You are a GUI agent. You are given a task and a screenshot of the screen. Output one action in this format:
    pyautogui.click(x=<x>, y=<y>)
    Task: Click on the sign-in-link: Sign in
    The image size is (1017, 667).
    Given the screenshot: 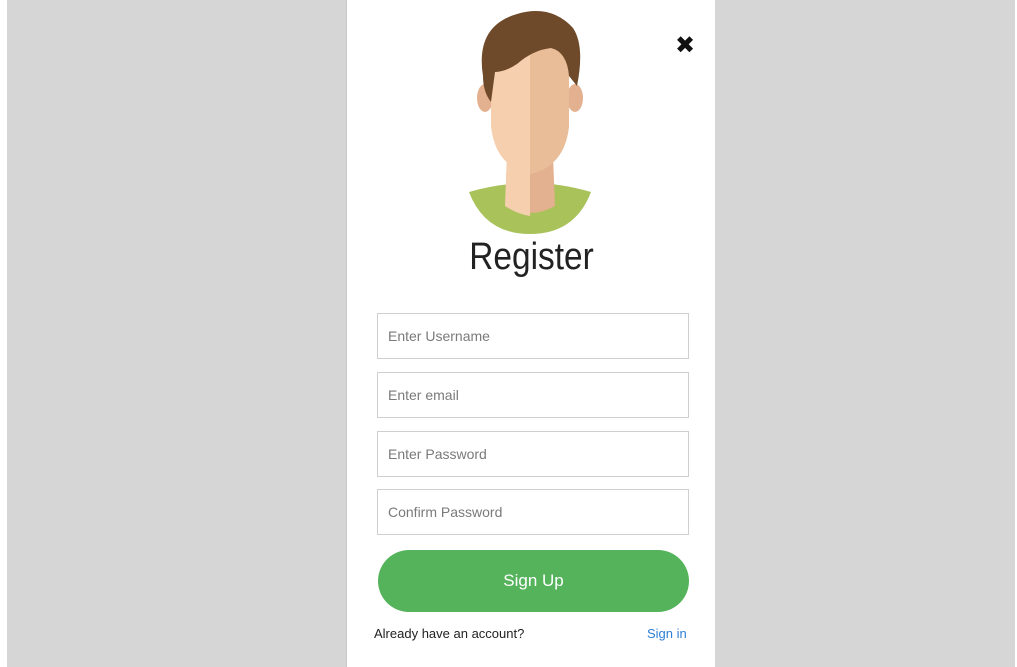 What is the action you would take?
    pyautogui.click(x=667, y=633)
    